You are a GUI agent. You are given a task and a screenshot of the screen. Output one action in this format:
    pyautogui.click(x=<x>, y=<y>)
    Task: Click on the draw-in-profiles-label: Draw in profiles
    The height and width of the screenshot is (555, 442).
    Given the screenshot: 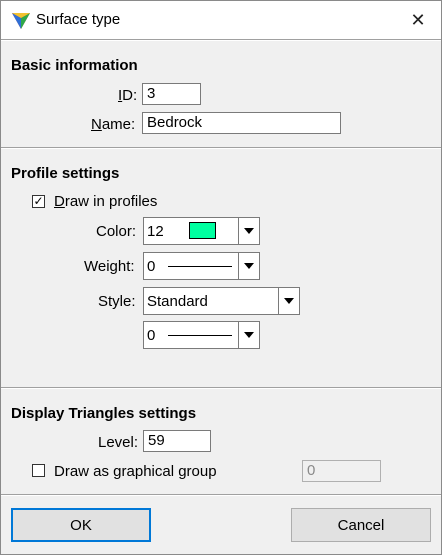 What is the action you would take?
    pyautogui.click(x=105, y=201)
    